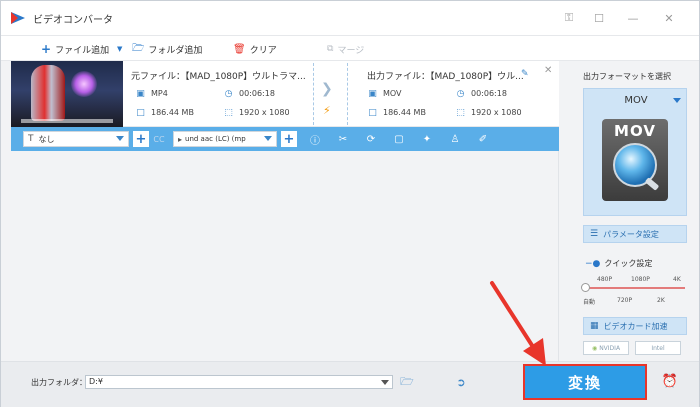 Image resolution: width=700 pixels, height=407 pixels. I want to click on add-file-dropdown: ▼, so click(119, 49).